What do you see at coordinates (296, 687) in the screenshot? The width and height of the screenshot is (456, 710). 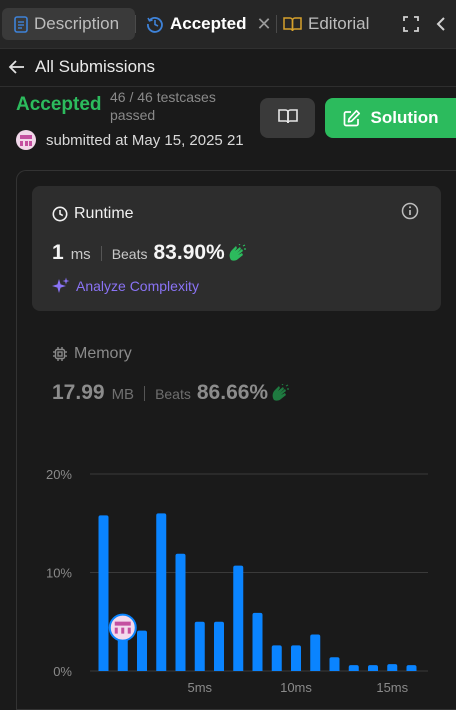 I see `x-tick-label: 10ms` at bounding box center [296, 687].